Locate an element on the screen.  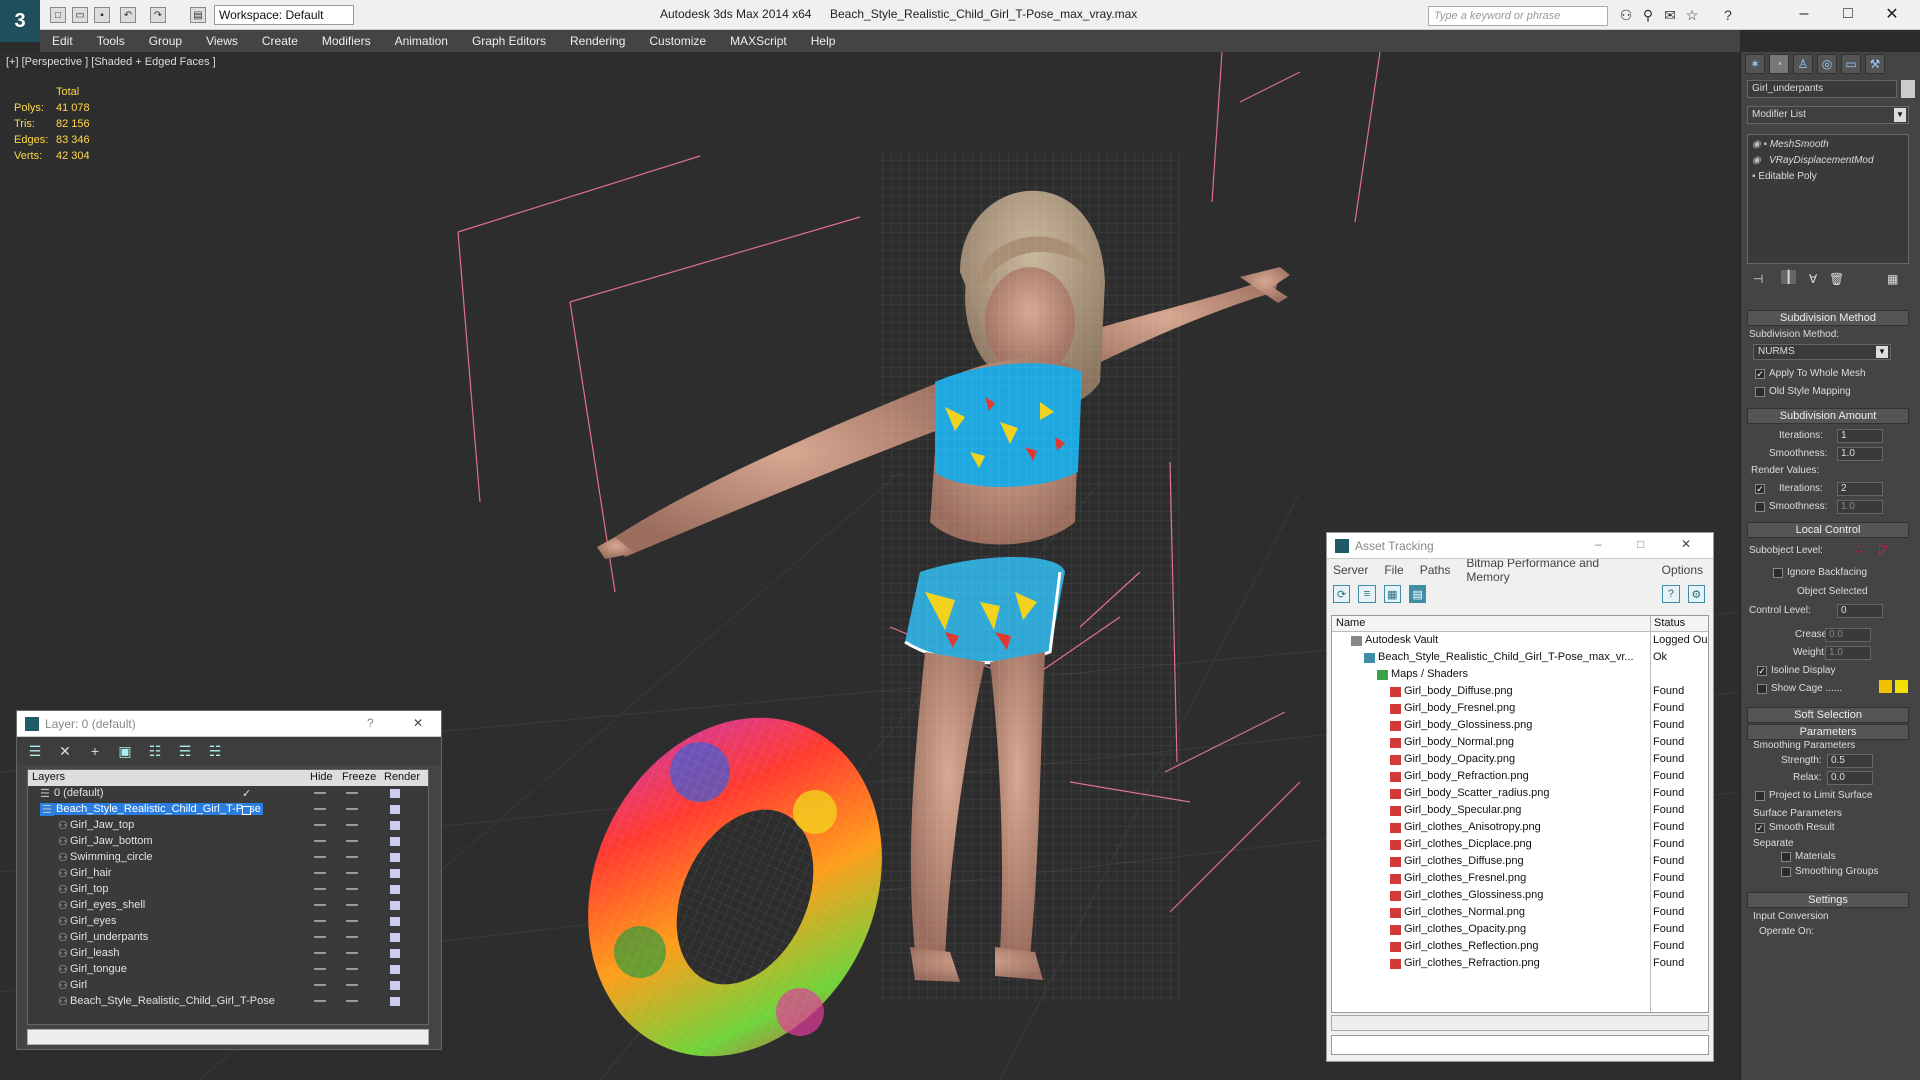
horizontal-scrollbar is located at coordinates (228, 1037).